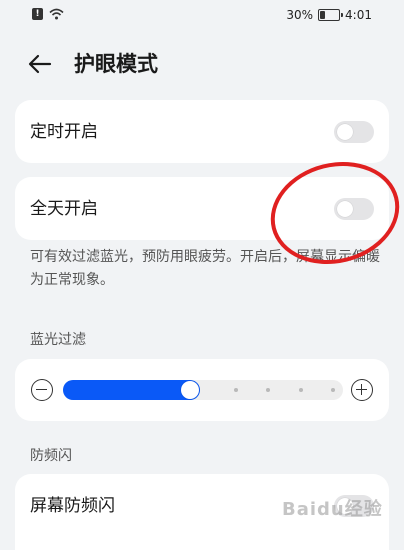  Describe the element at coordinates (354, 209) in the screenshot. I see `all-day-on-toggle` at that location.